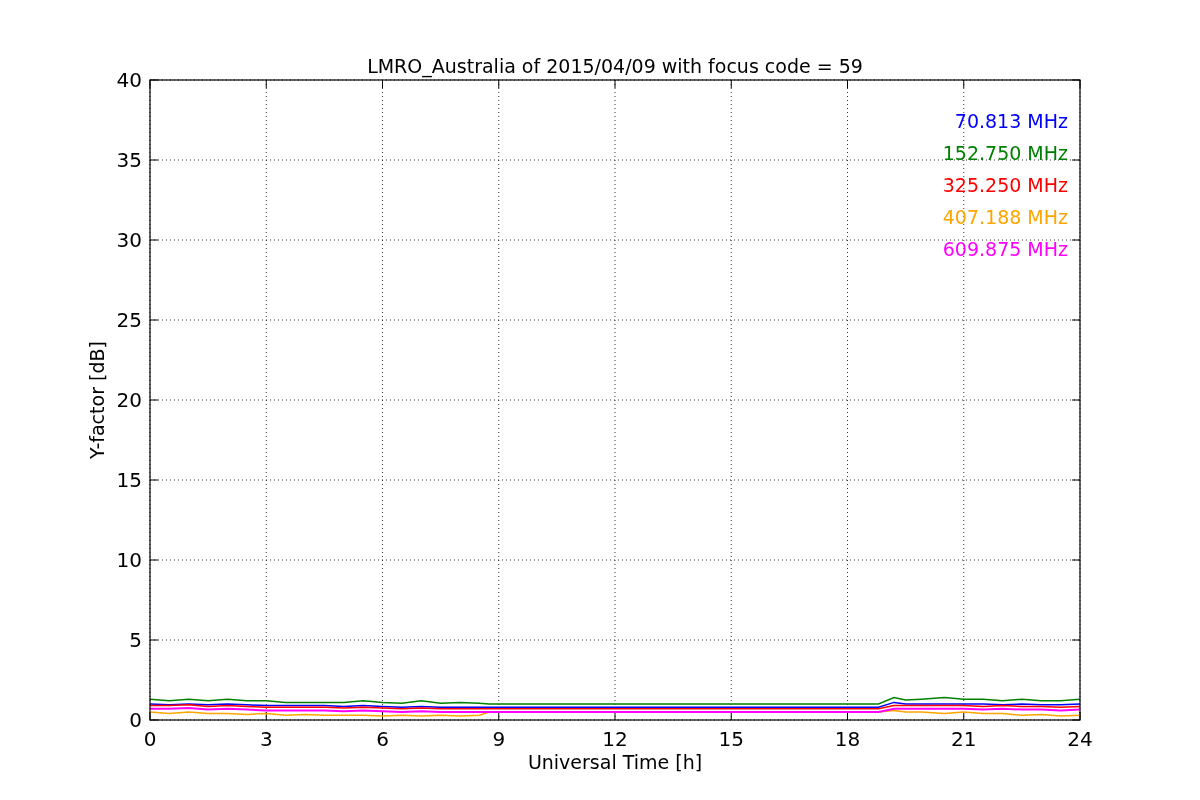  What do you see at coordinates (615, 739) in the screenshot?
I see `x-tick-label: 12` at bounding box center [615, 739].